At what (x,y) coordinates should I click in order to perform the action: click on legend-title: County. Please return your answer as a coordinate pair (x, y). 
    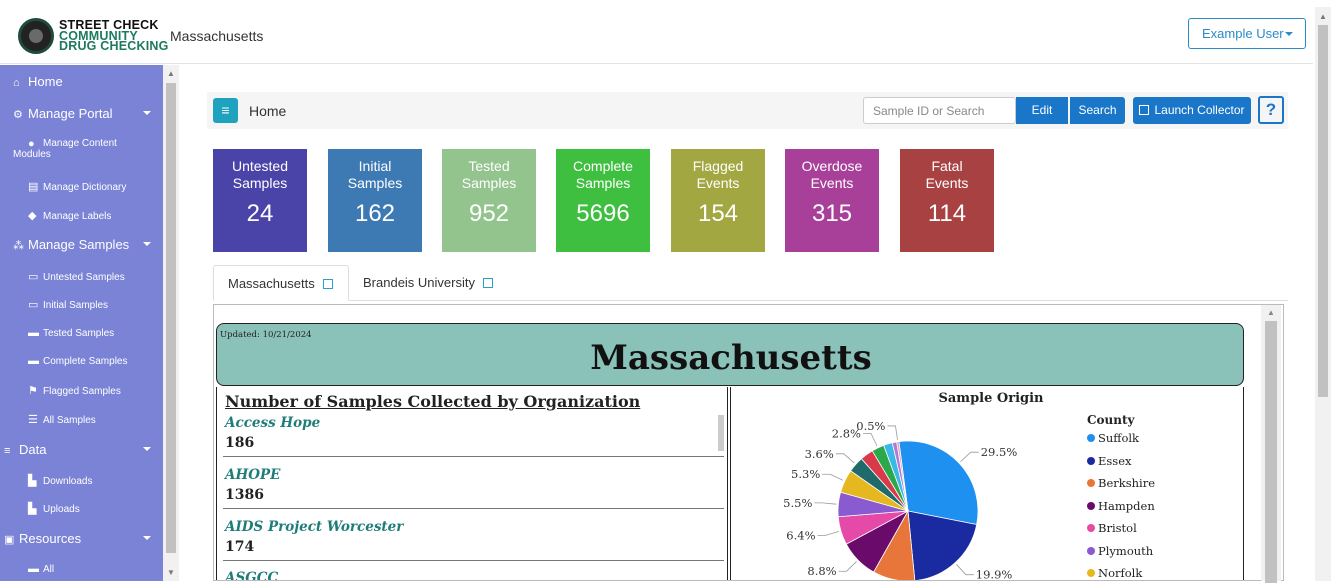
    Looking at the image, I should click on (1111, 420).